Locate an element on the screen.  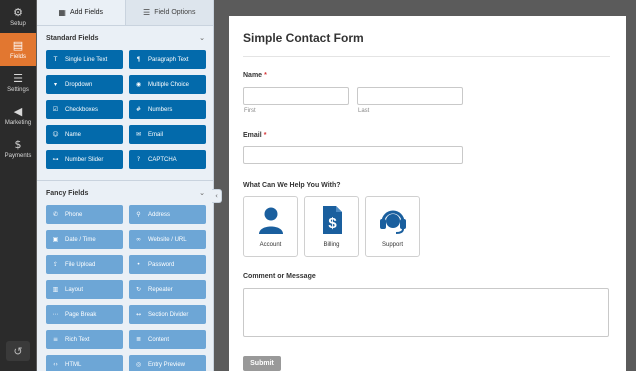
captcha-icon: ? is located at coordinates (138, 159).